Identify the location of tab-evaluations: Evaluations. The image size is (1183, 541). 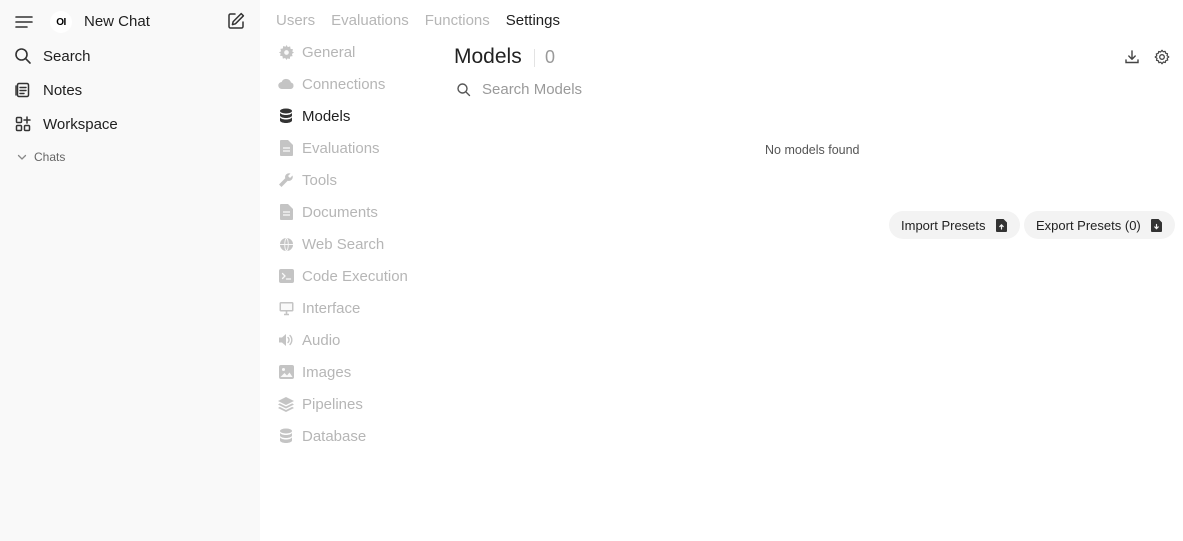
(370, 20).